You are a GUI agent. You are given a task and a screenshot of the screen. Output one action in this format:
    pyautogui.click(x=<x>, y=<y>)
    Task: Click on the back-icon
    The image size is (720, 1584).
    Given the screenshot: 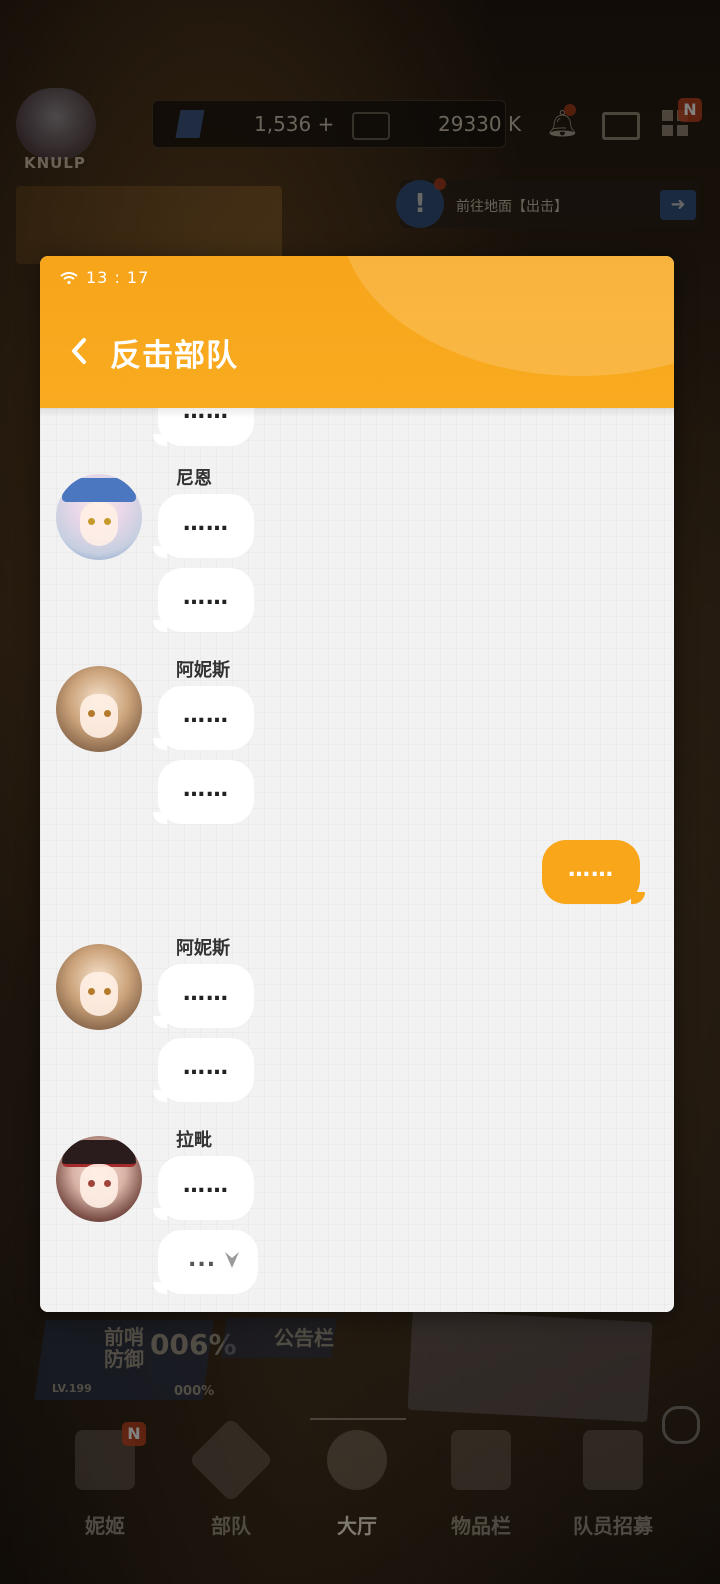 What is the action you would take?
    pyautogui.click(x=79, y=351)
    